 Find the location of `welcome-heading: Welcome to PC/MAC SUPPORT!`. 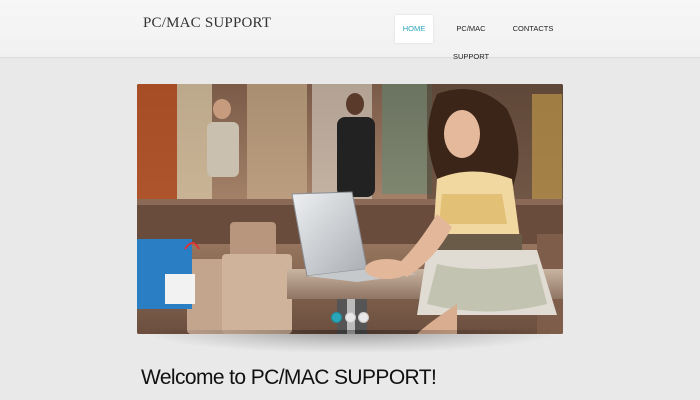

welcome-heading: Welcome to PC/MAC SUPPORT! is located at coordinates (289, 377).